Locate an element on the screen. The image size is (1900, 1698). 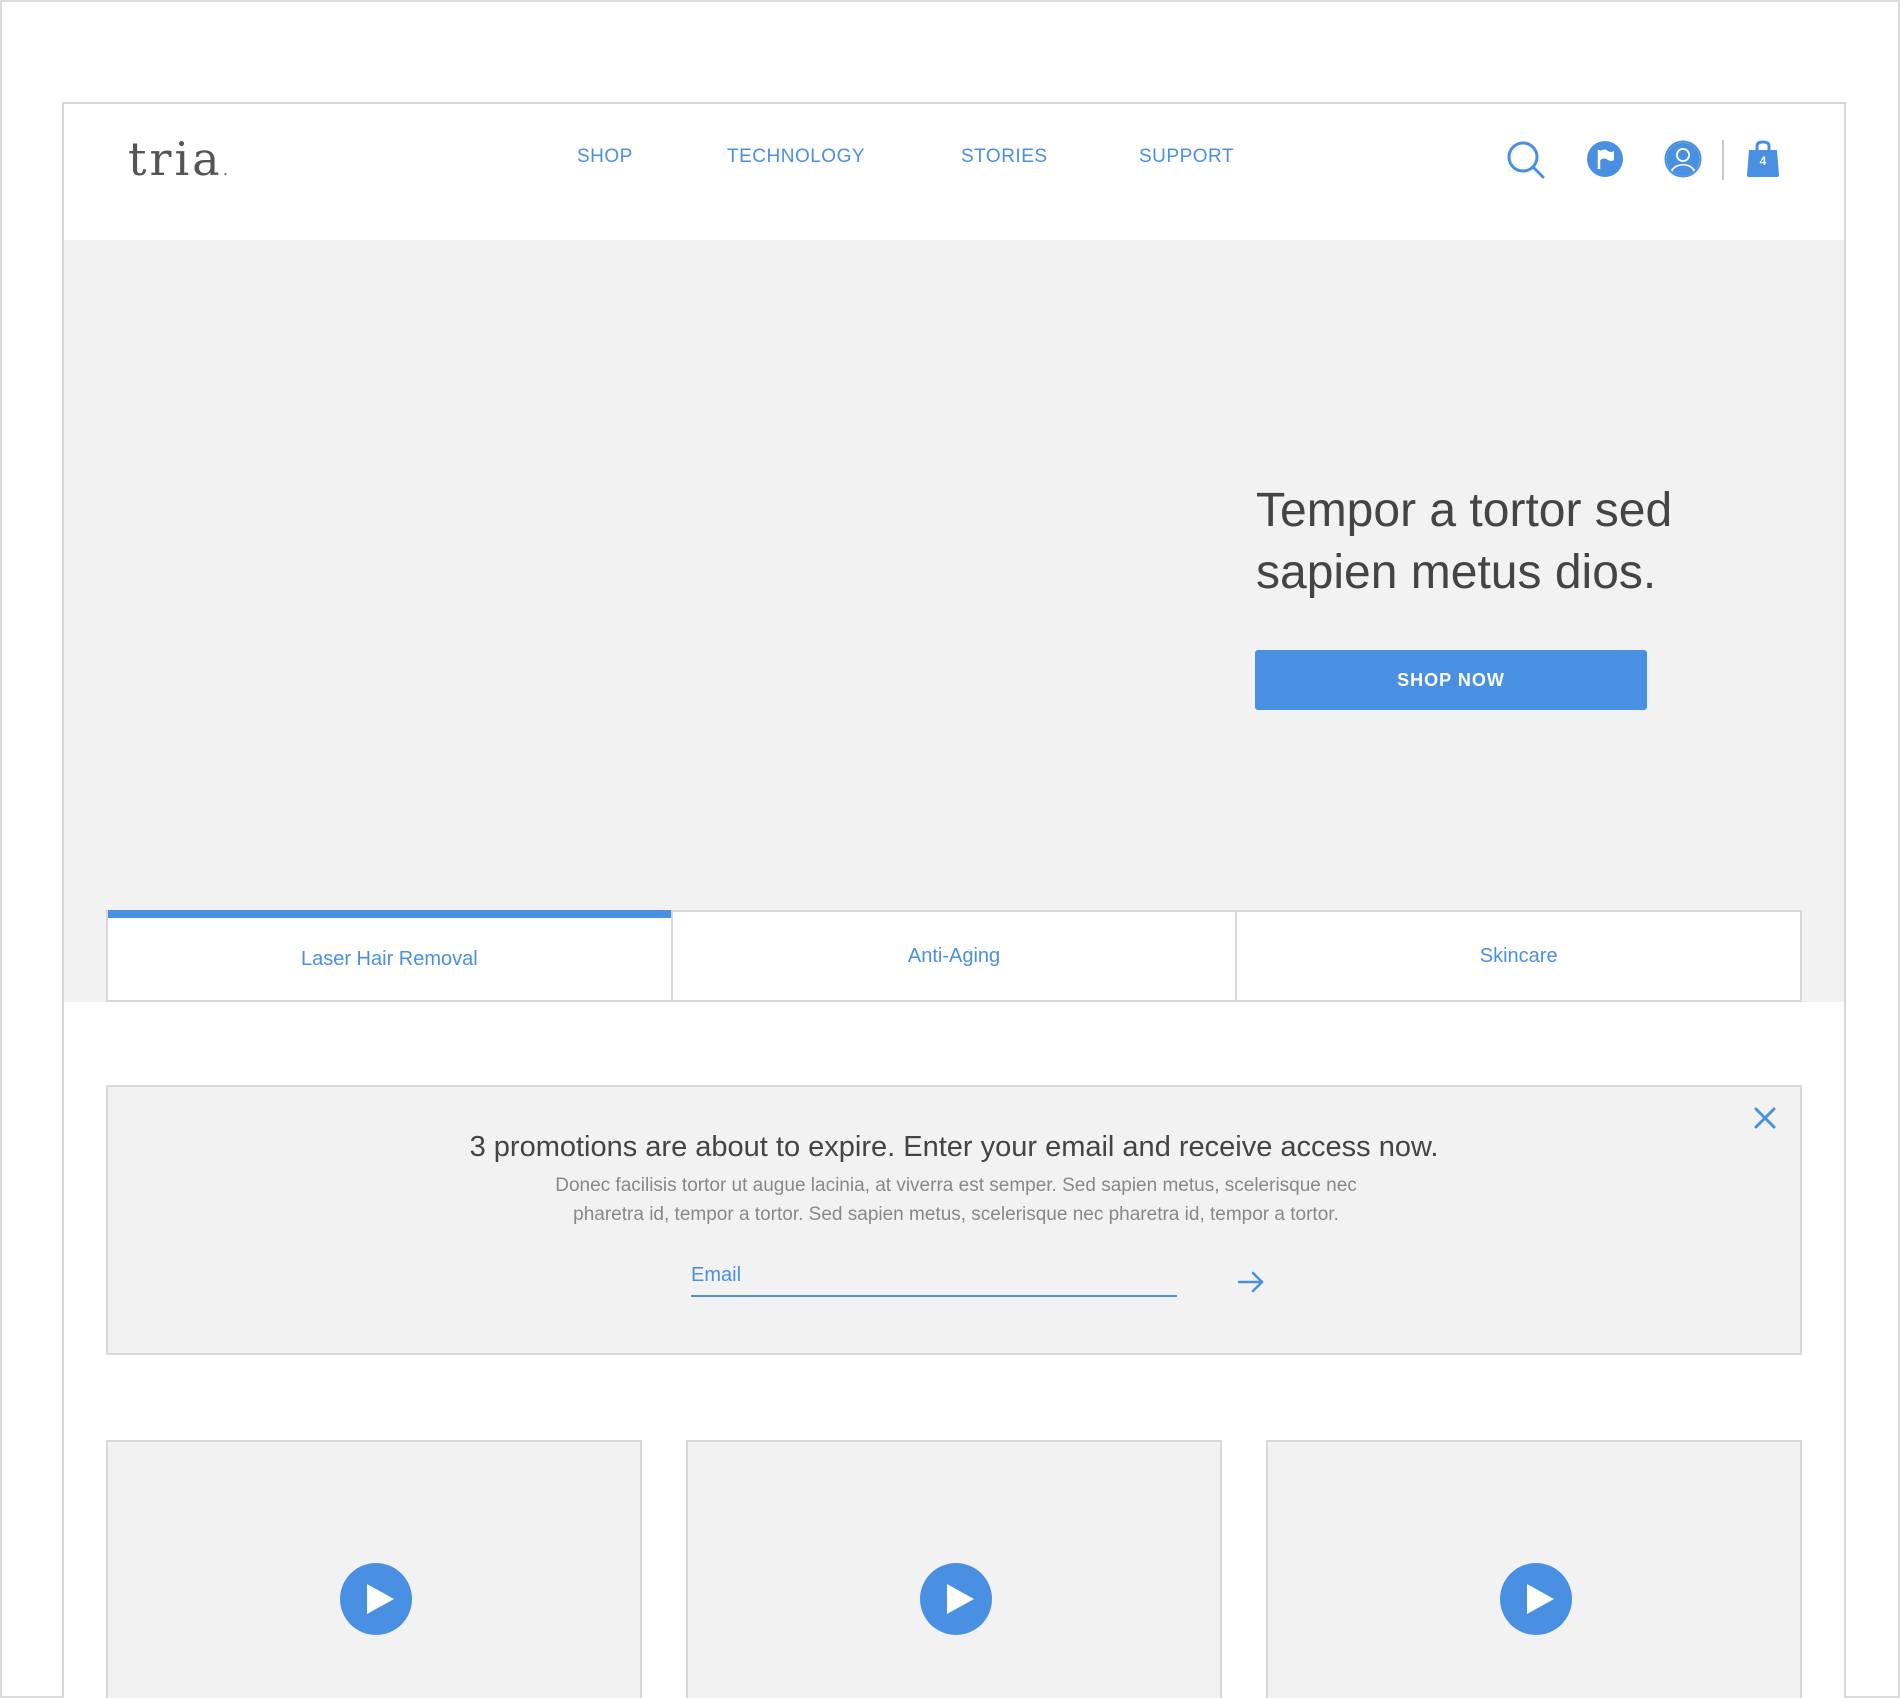
site-header: tria. SHOP TECHNOLOGY STORIES SUPPORT 4 is located at coordinates (954, 172).